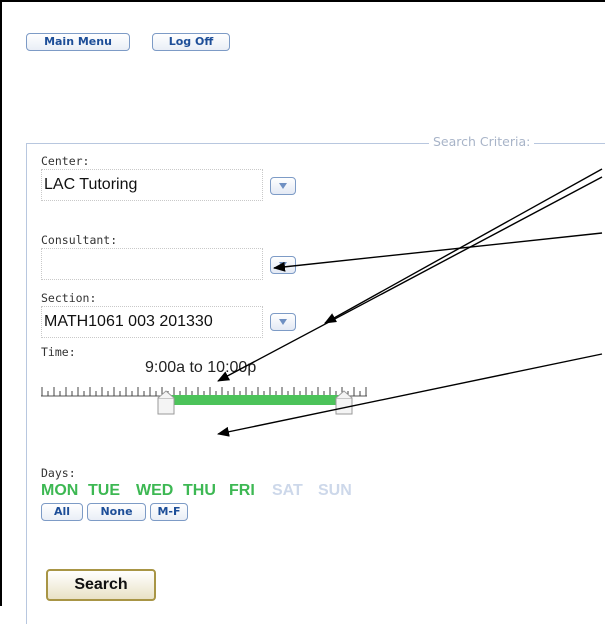 Image resolution: width=605 pixels, height=624 pixels. Describe the element at coordinates (335, 491) in the screenshot. I see `day-toggle-sun: SUN` at that location.